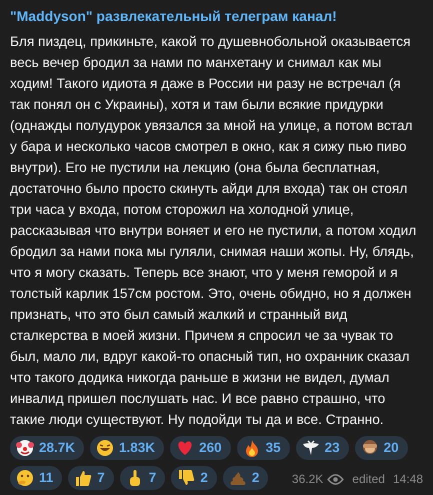 The height and width of the screenshot is (495, 433). What do you see at coordinates (368, 479) in the screenshot?
I see `edited-label: edited` at bounding box center [368, 479].